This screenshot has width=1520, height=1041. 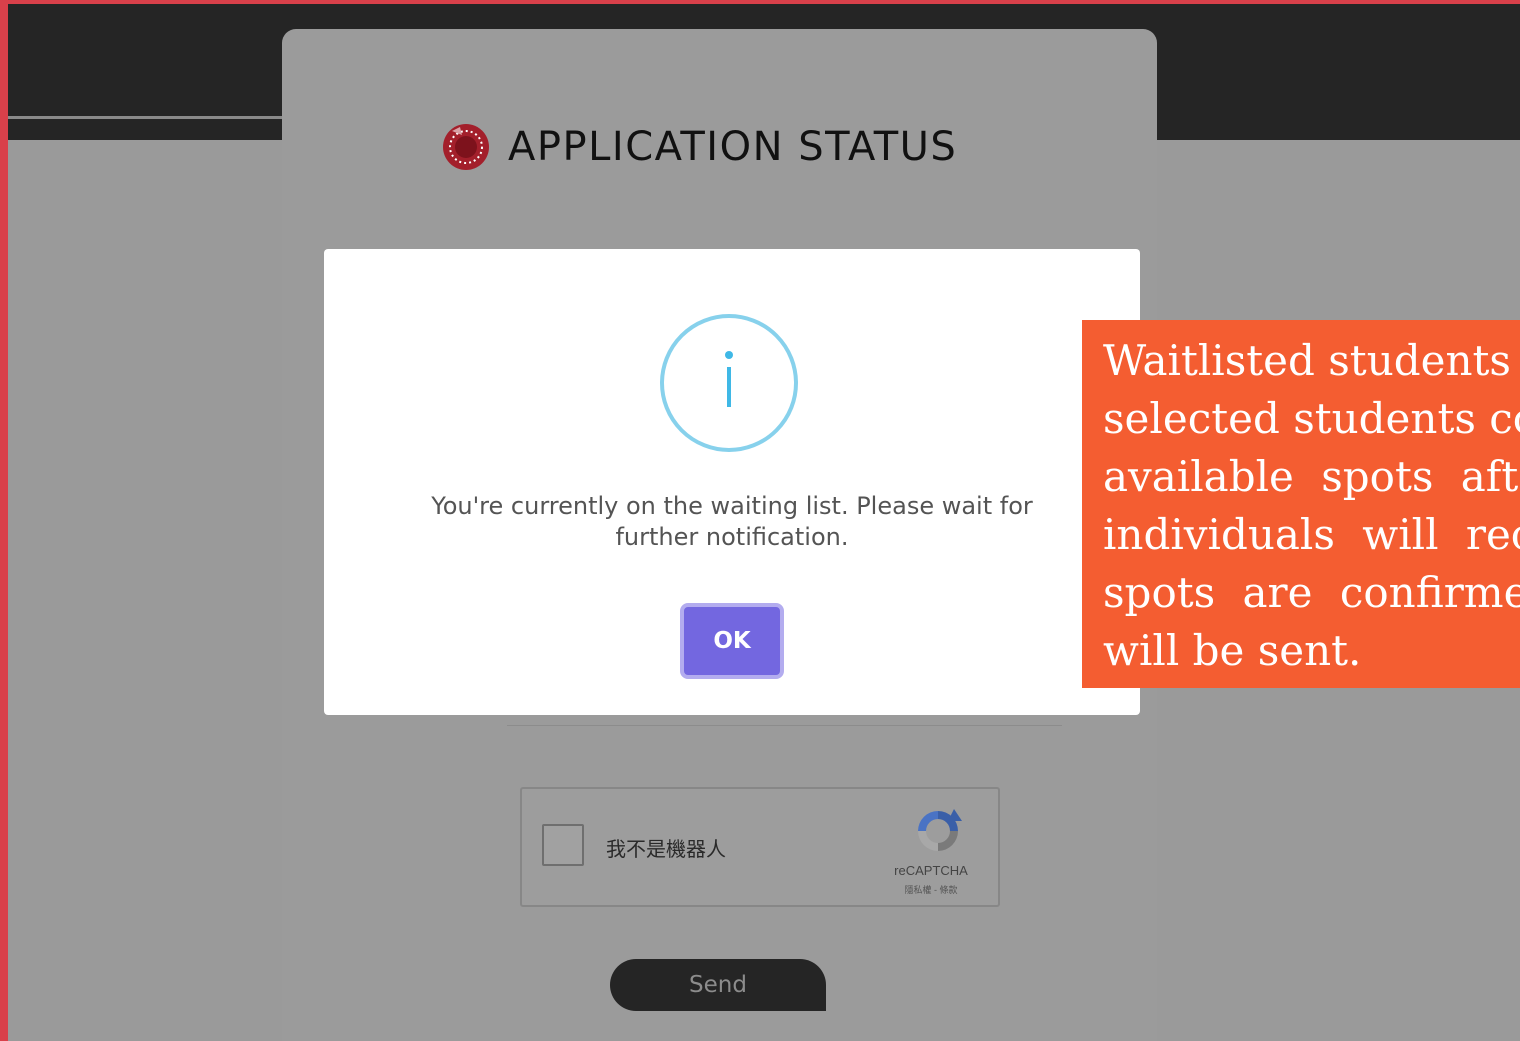 What do you see at coordinates (1232, 650) in the screenshot?
I see `callout-line: will be sent.` at bounding box center [1232, 650].